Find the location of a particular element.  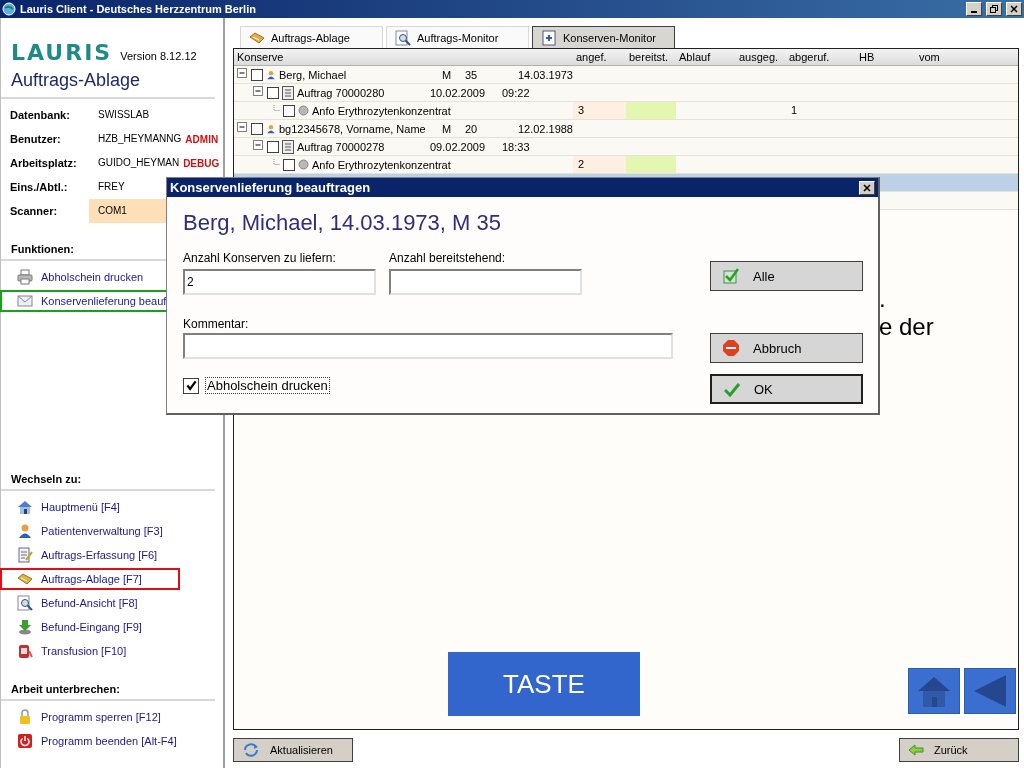

sidebar-item: Abholschein drucken is located at coordinates (90, 277).